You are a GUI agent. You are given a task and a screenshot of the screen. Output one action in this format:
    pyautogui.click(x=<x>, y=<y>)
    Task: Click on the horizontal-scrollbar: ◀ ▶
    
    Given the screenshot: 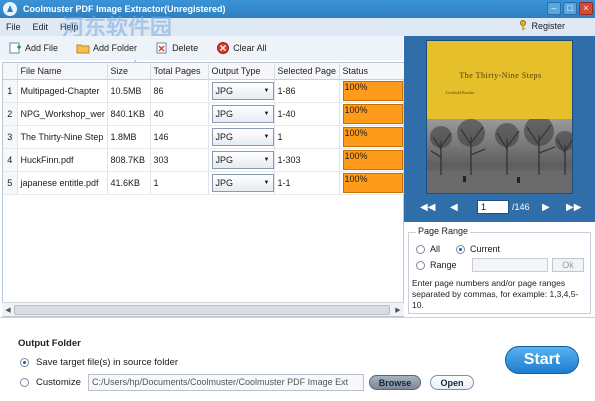 What is the action you would take?
    pyautogui.click(x=203, y=309)
    